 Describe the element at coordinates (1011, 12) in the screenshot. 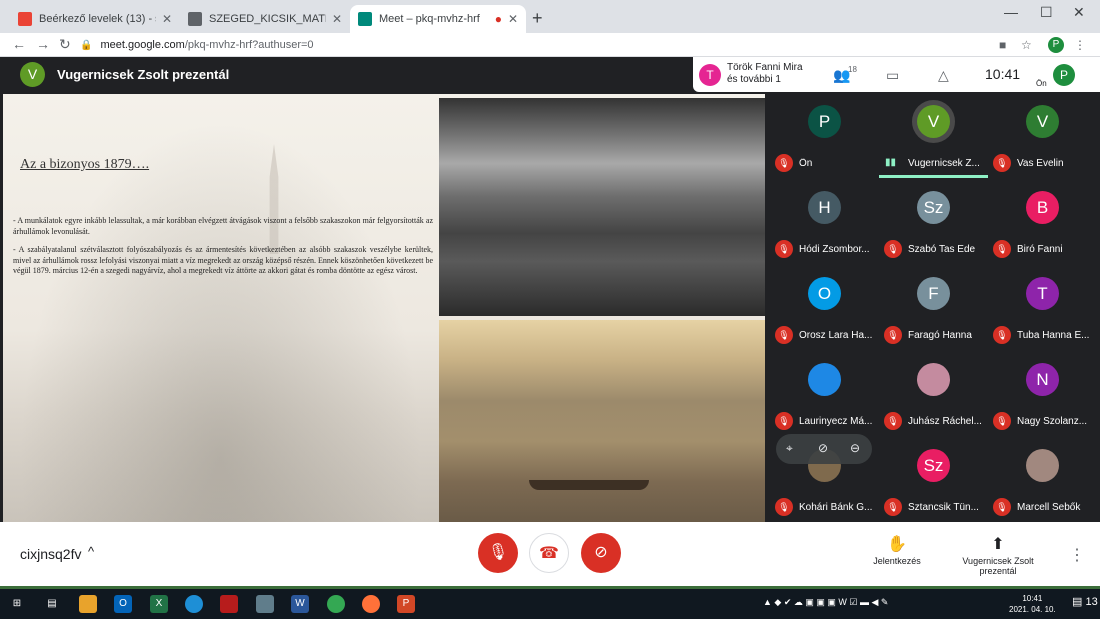

I see `minimize-icon: —` at that location.